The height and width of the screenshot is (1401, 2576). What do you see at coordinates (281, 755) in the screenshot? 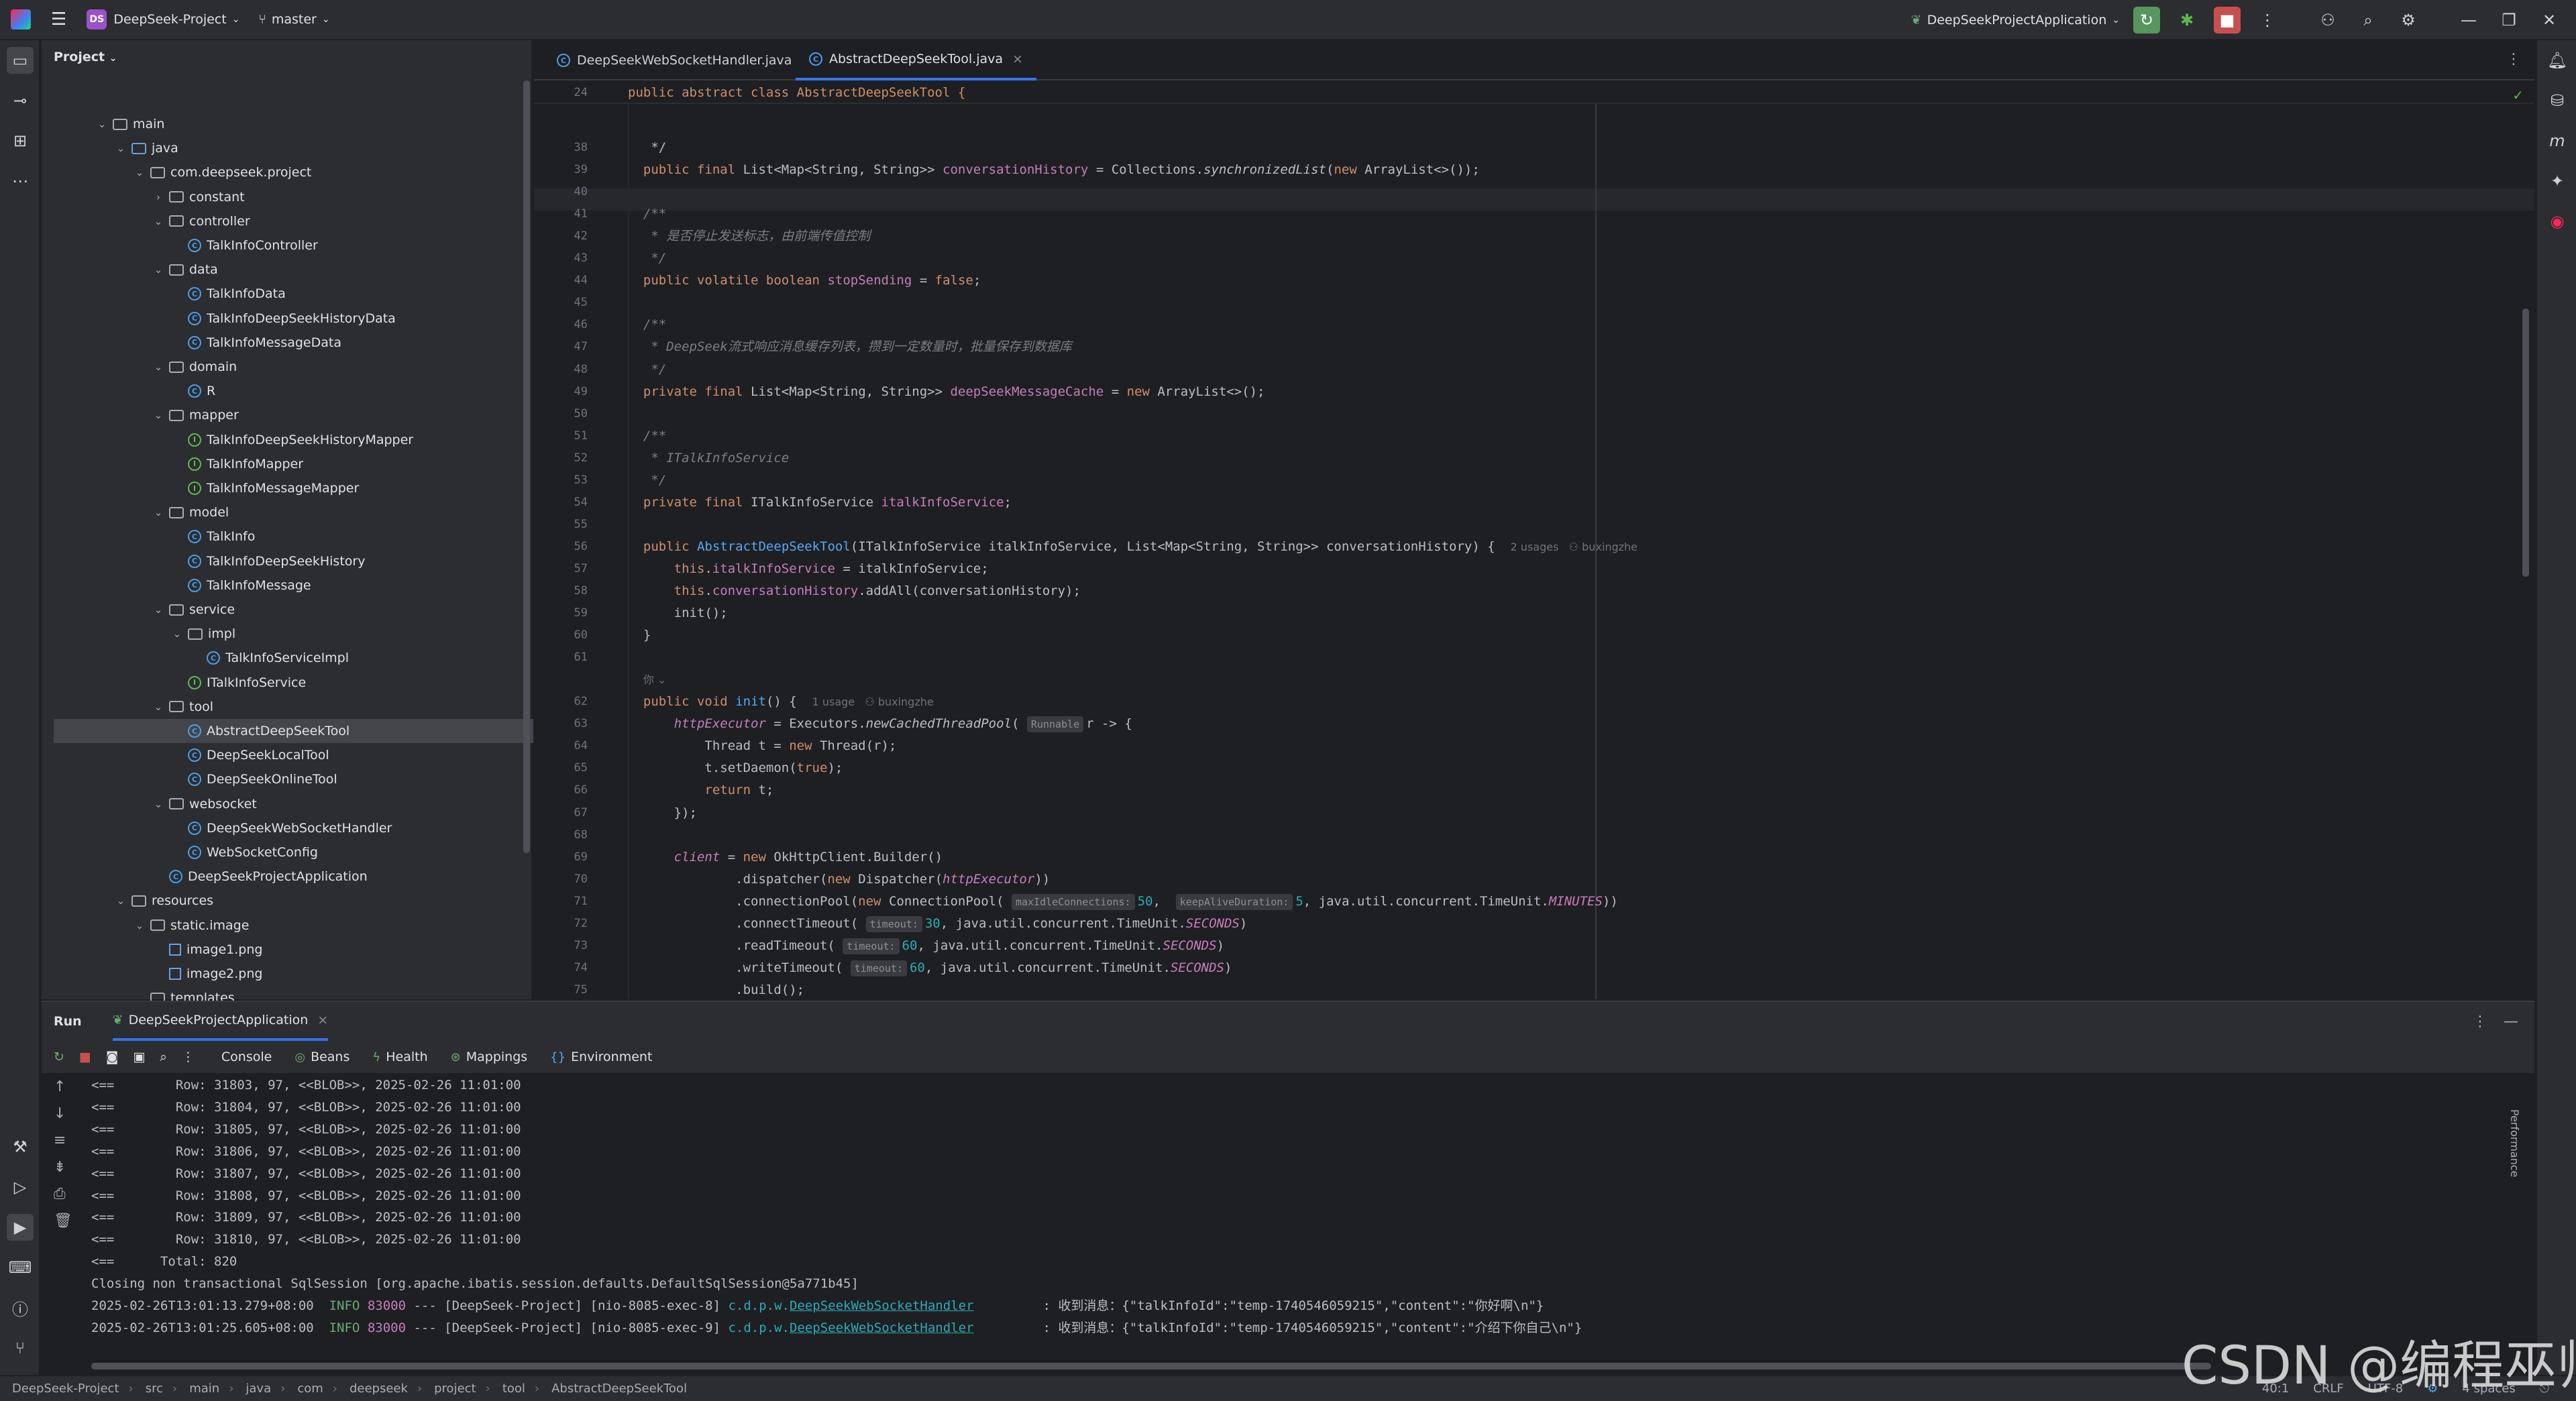
I see `tree-item: C DeepSeekLocalTool` at bounding box center [281, 755].